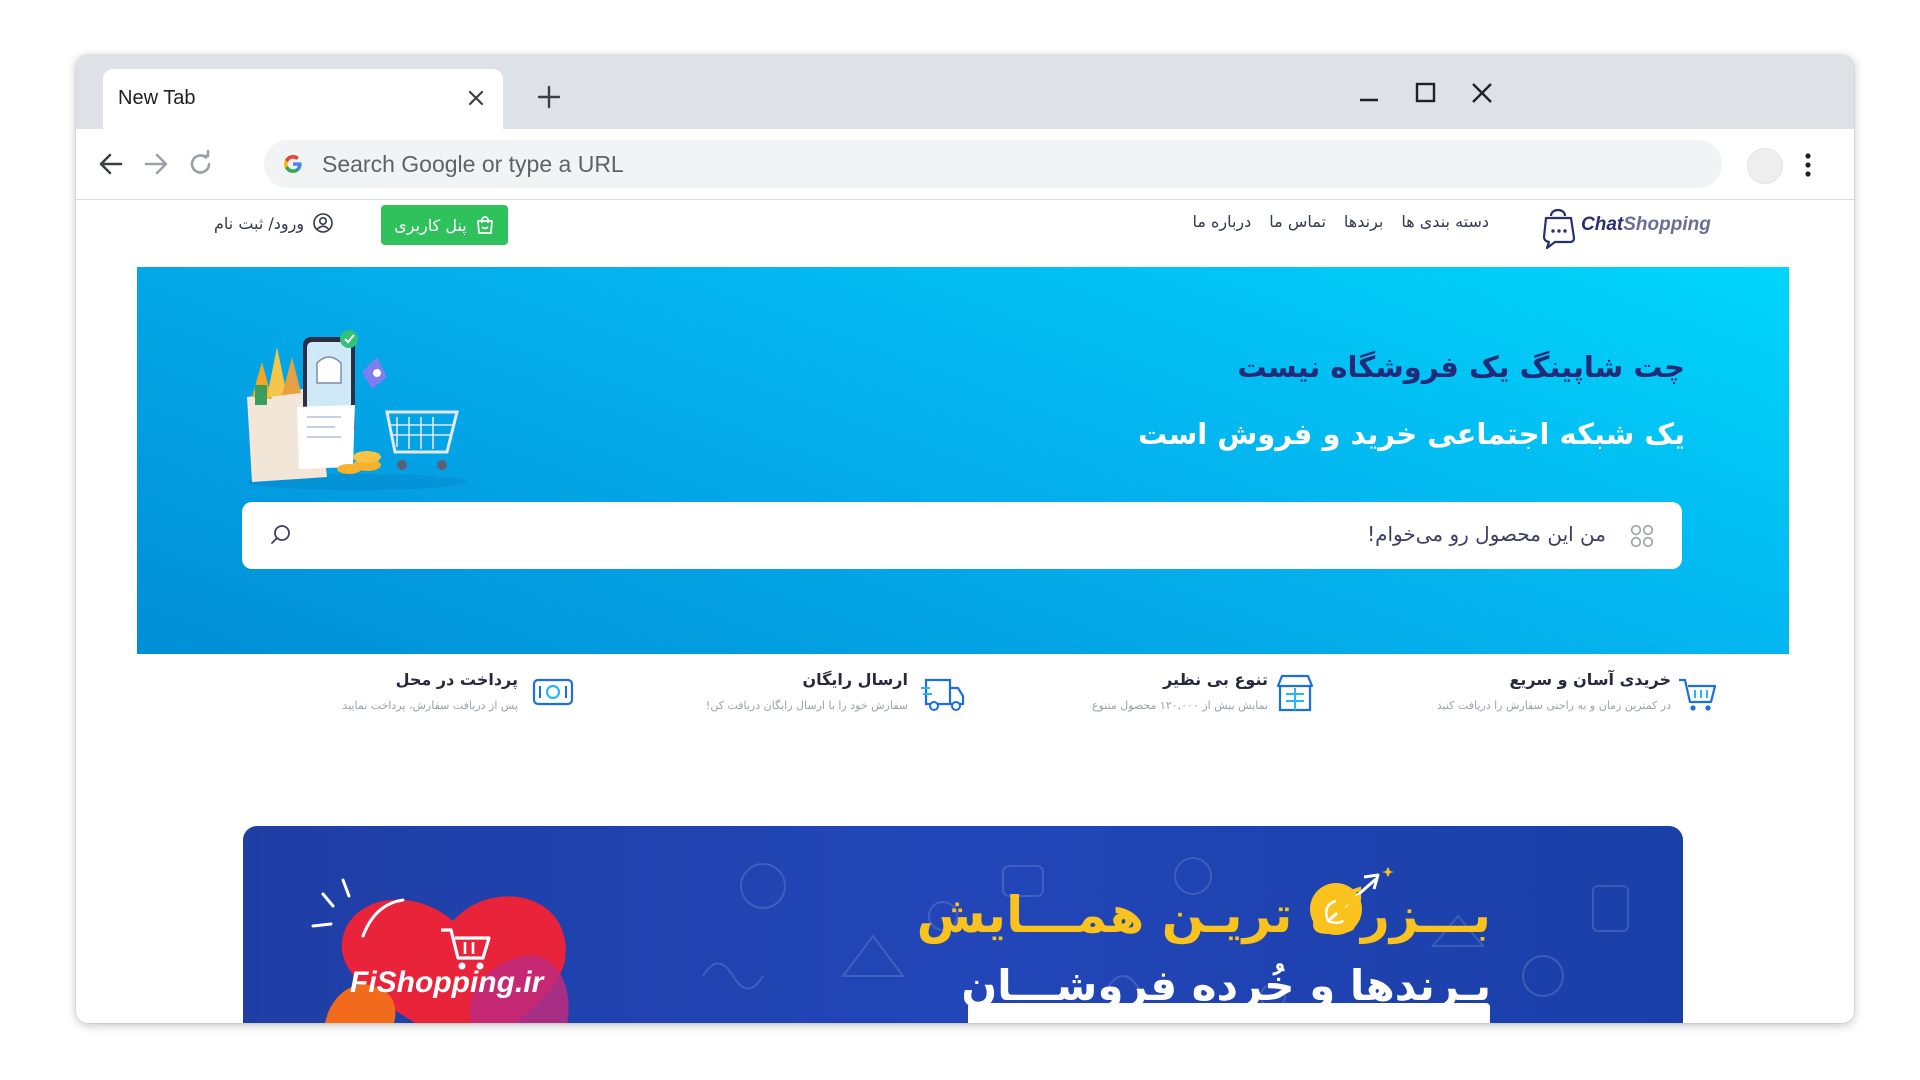 Image resolution: width=1920 pixels, height=1080 pixels. I want to click on login-link: ورود/ ثبت نام, so click(274, 223).